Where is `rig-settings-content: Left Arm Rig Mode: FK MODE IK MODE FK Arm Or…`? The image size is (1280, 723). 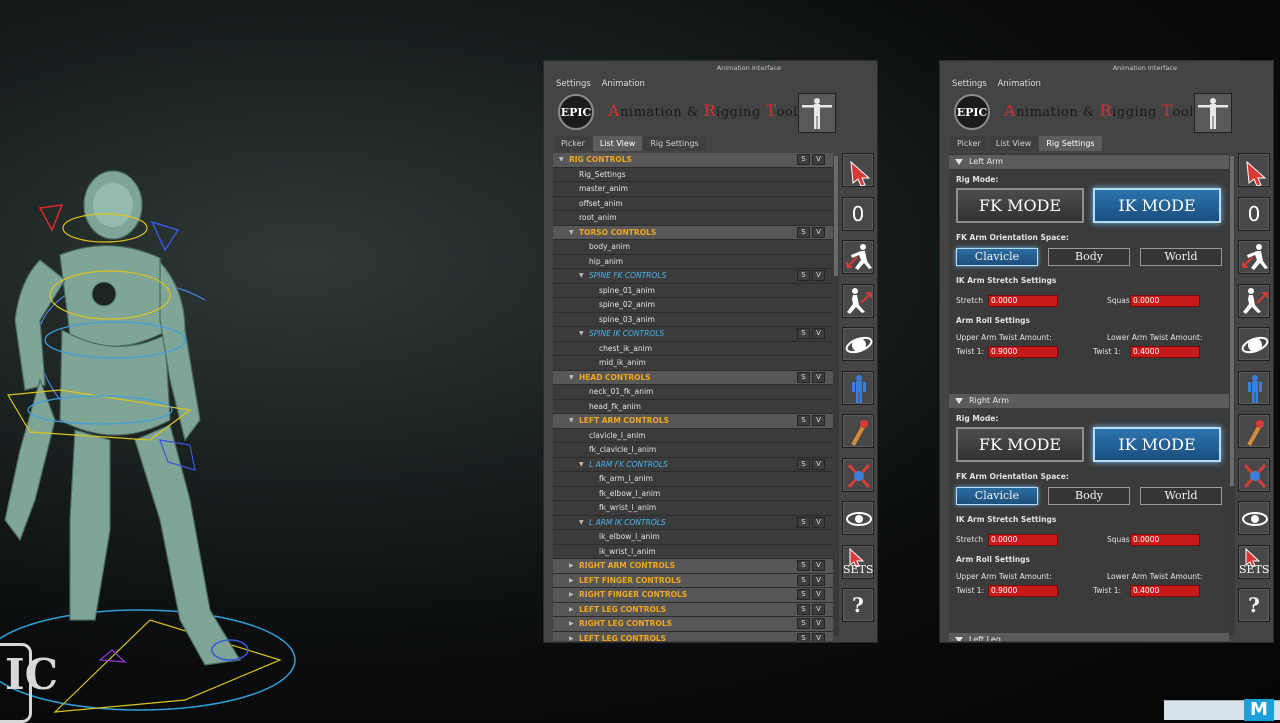 rig-settings-content: Left Arm Rig Mode: FK MODE IK MODE FK Arm Or… is located at coordinates (1089, 397).